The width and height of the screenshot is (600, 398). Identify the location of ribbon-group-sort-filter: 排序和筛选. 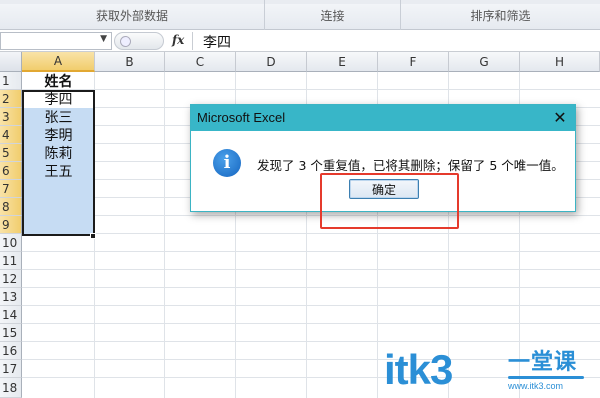
(500, 15).